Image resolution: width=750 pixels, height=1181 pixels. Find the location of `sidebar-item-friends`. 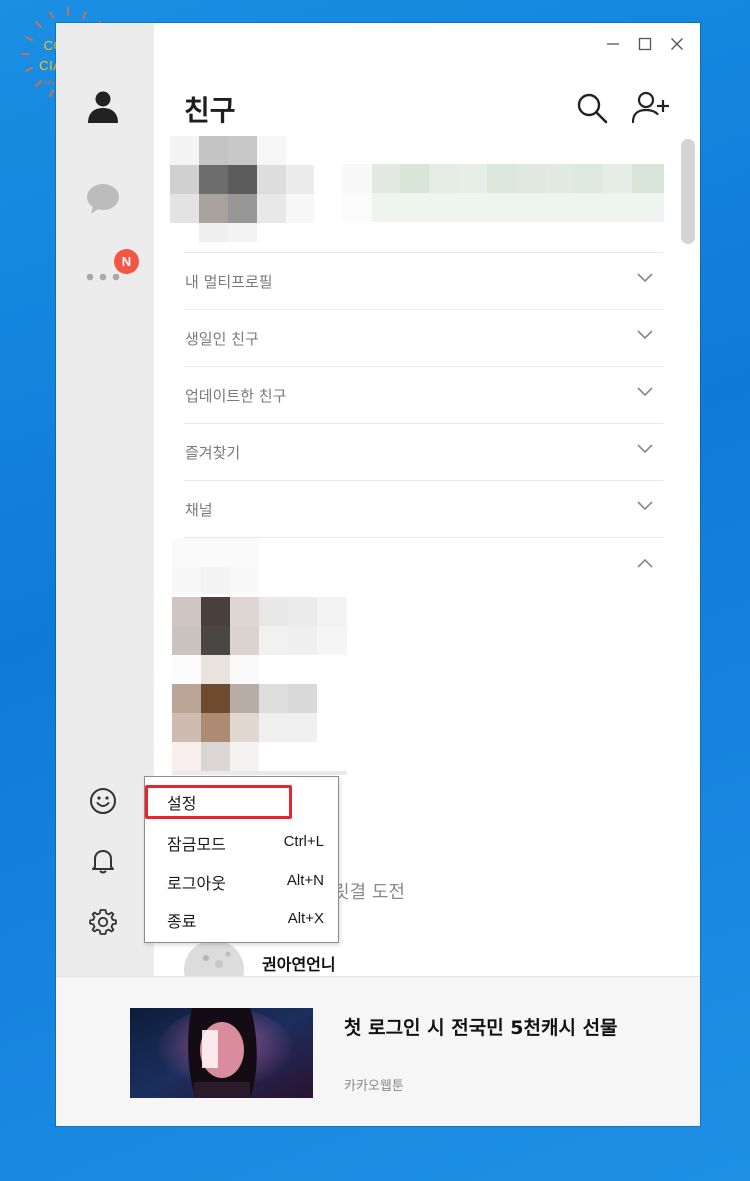

sidebar-item-friends is located at coordinates (103, 107).